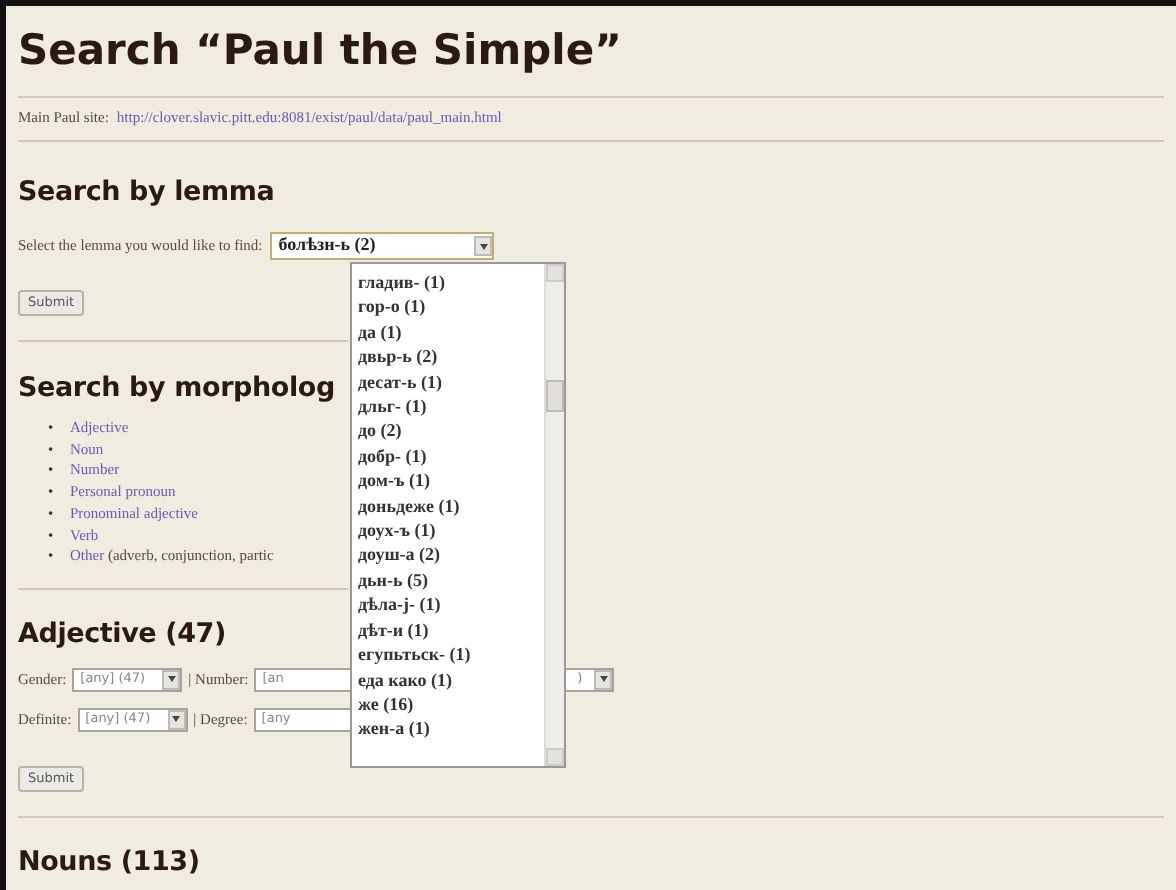 The width and height of the screenshot is (1176, 890). I want to click on section-heading: Nouns (113), so click(109, 862).